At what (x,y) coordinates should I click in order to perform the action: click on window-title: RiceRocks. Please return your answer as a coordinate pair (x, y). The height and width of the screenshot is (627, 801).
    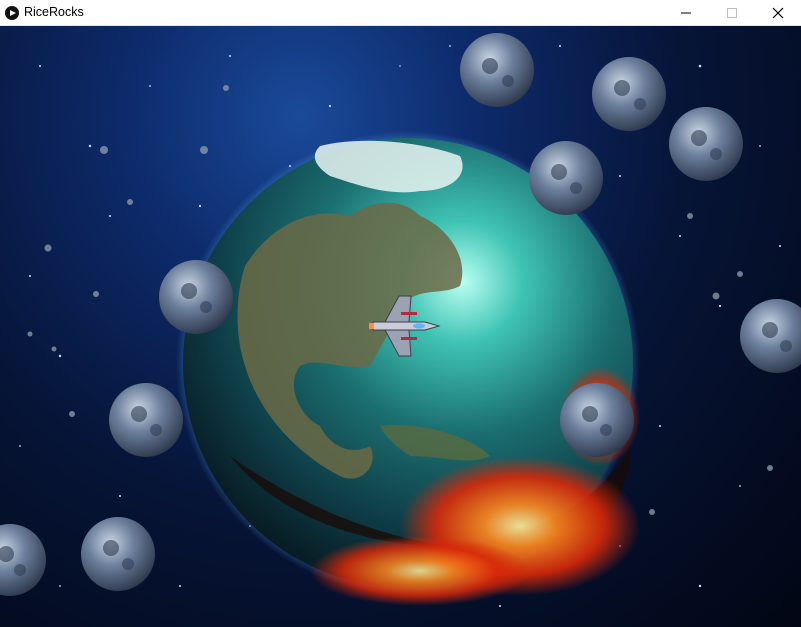
    Looking at the image, I should click on (54, 12).